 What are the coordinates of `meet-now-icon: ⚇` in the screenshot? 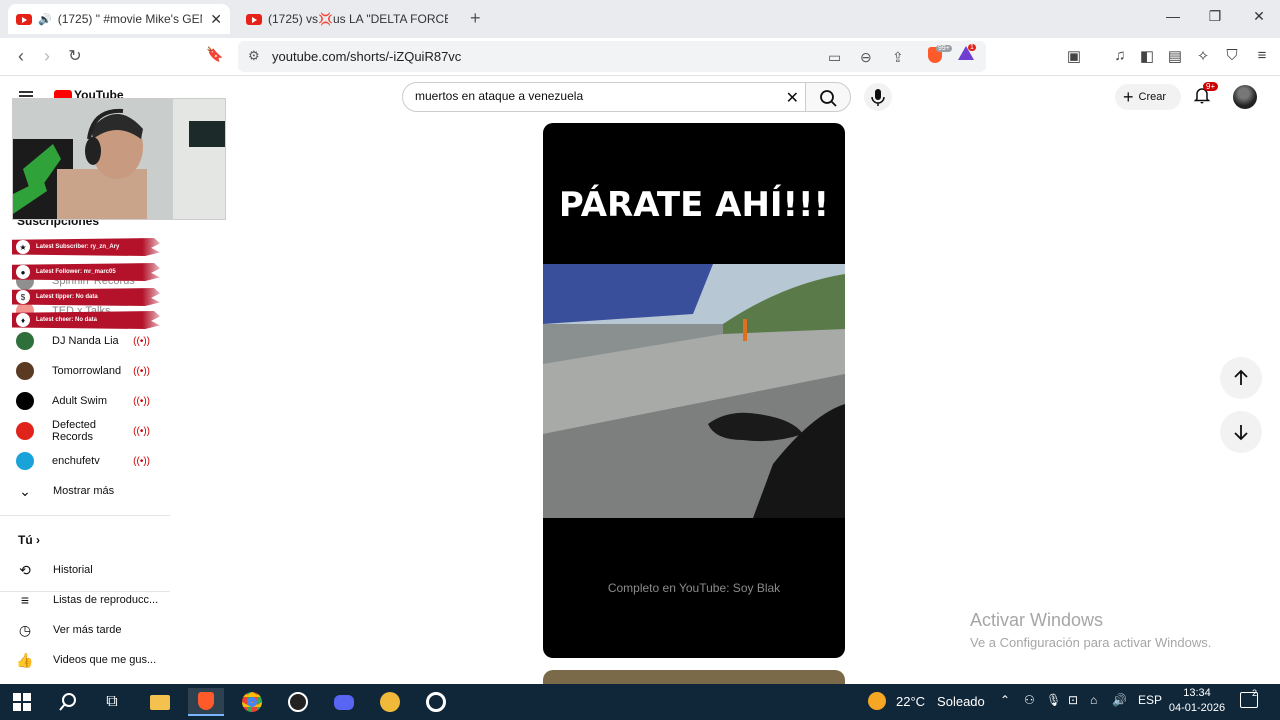 It's located at (1029, 700).